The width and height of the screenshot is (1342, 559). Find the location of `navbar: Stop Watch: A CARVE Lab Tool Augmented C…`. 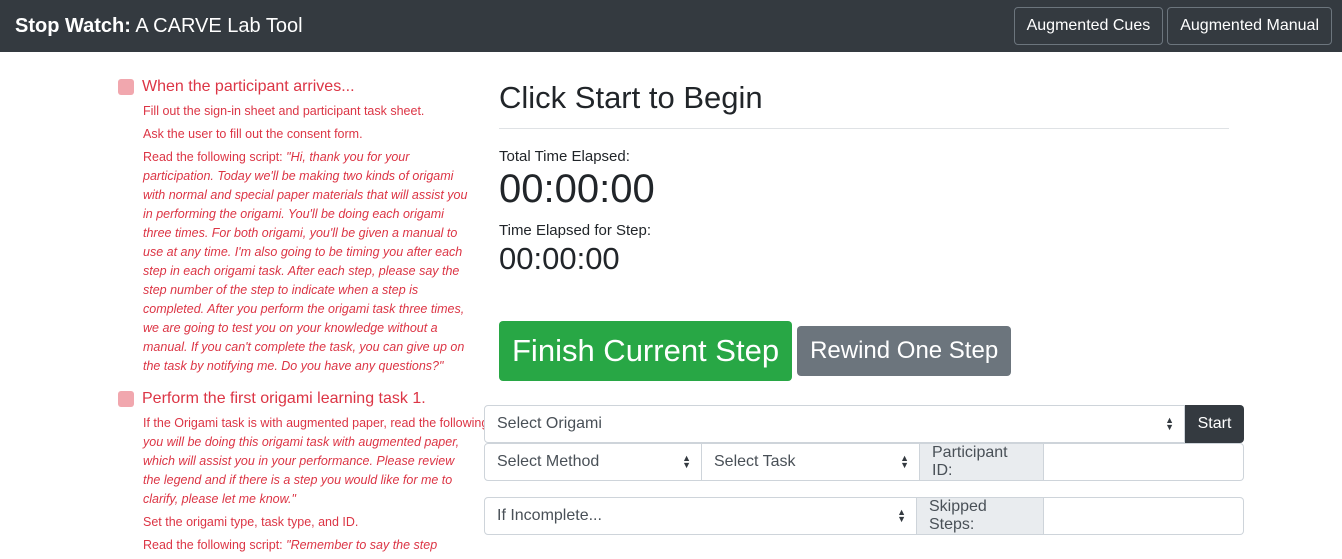

navbar: Stop Watch: A CARVE Lab Tool Augmented C… is located at coordinates (671, 26).